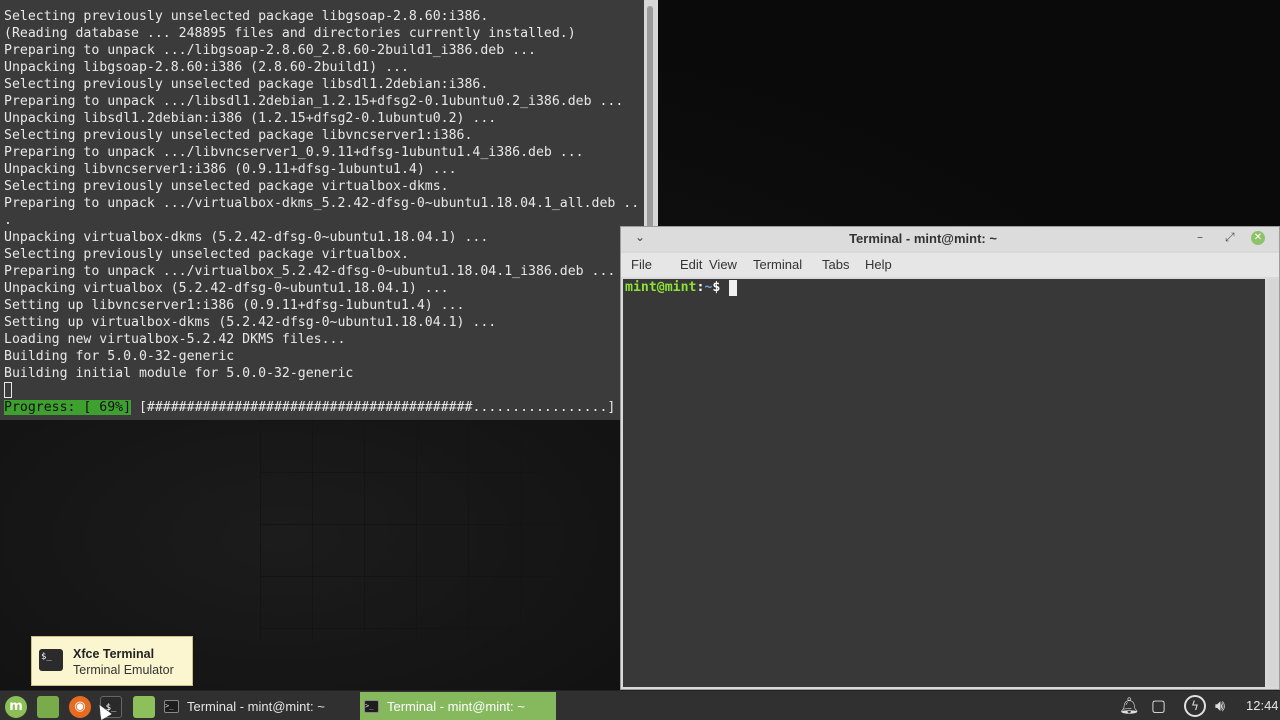 This screenshot has height=720, width=1280. Describe the element at coordinates (1273, 483) in the screenshot. I see `scrollbar` at that location.